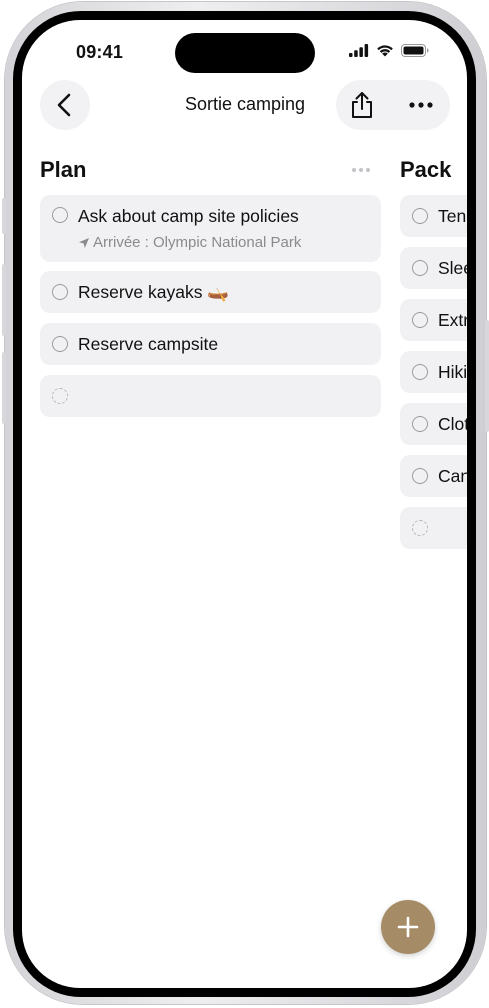 This screenshot has height=1008, width=489. What do you see at coordinates (84, 242) in the screenshot?
I see `location-arrow-icon` at bounding box center [84, 242].